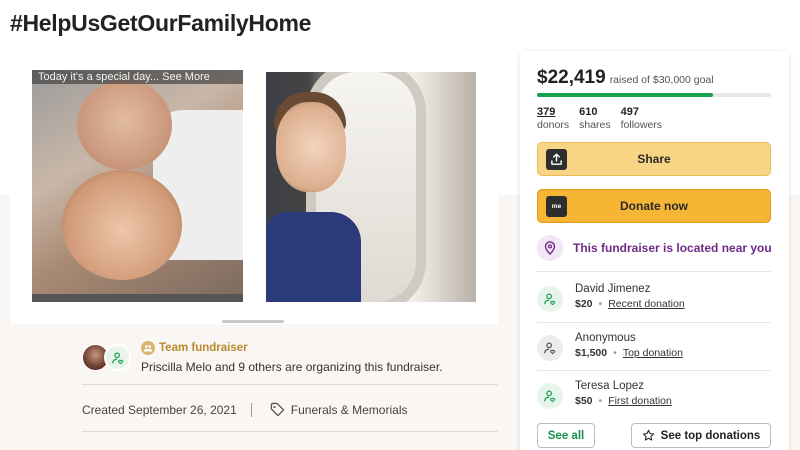 The width and height of the screenshot is (800, 450). Describe the element at coordinates (661, 80) in the screenshot. I see `goal-text: raised of $30,000 goal` at that location.